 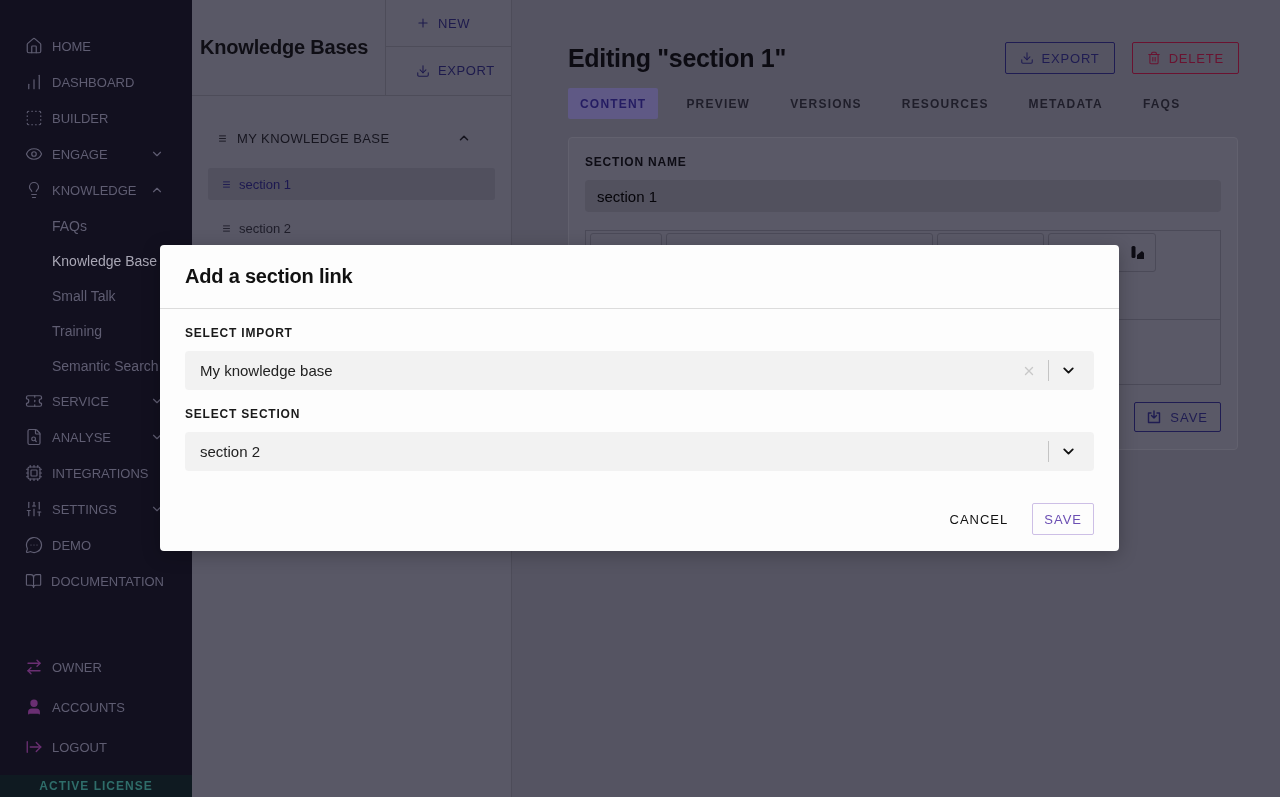 I want to click on sidebar-item: BUILDER, so click(x=96, y=118).